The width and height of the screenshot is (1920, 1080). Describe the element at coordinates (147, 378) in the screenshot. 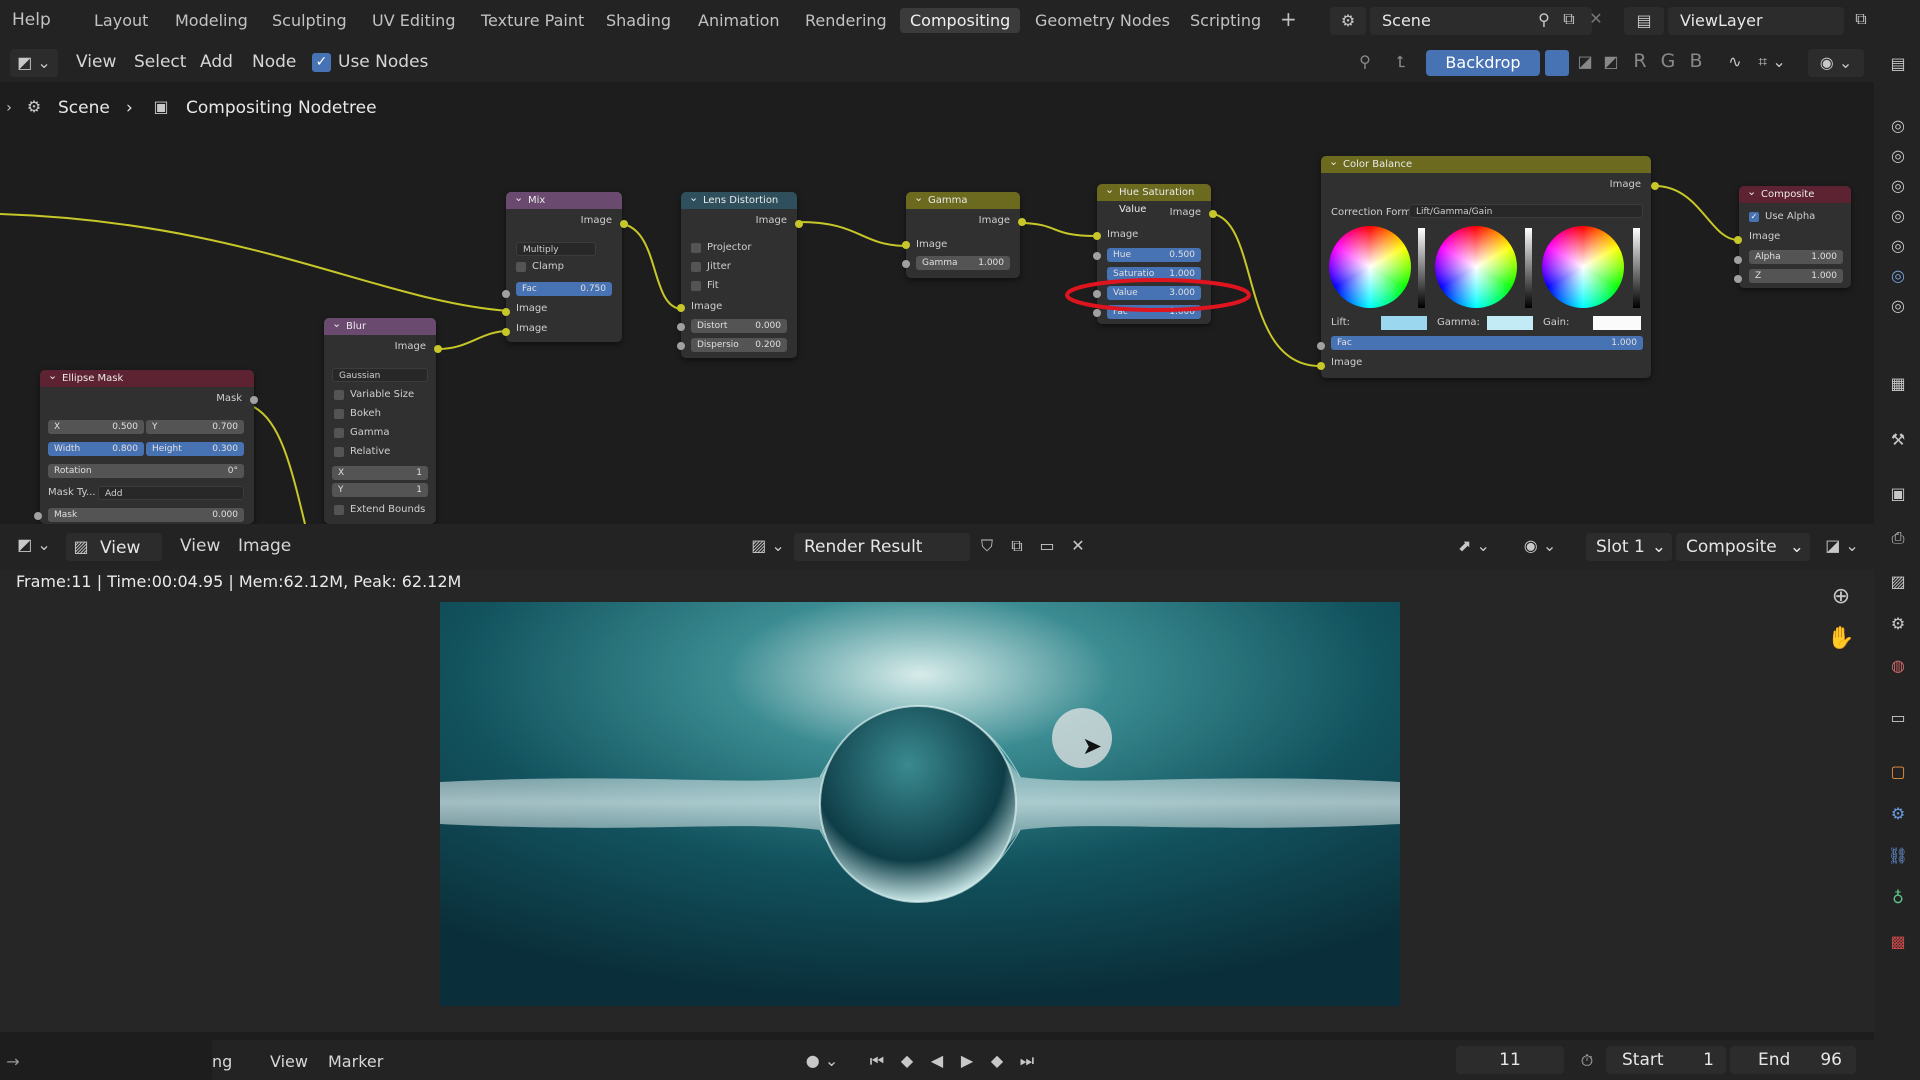

I see `ellipse-node-header: Ellipse Mask` at that location.